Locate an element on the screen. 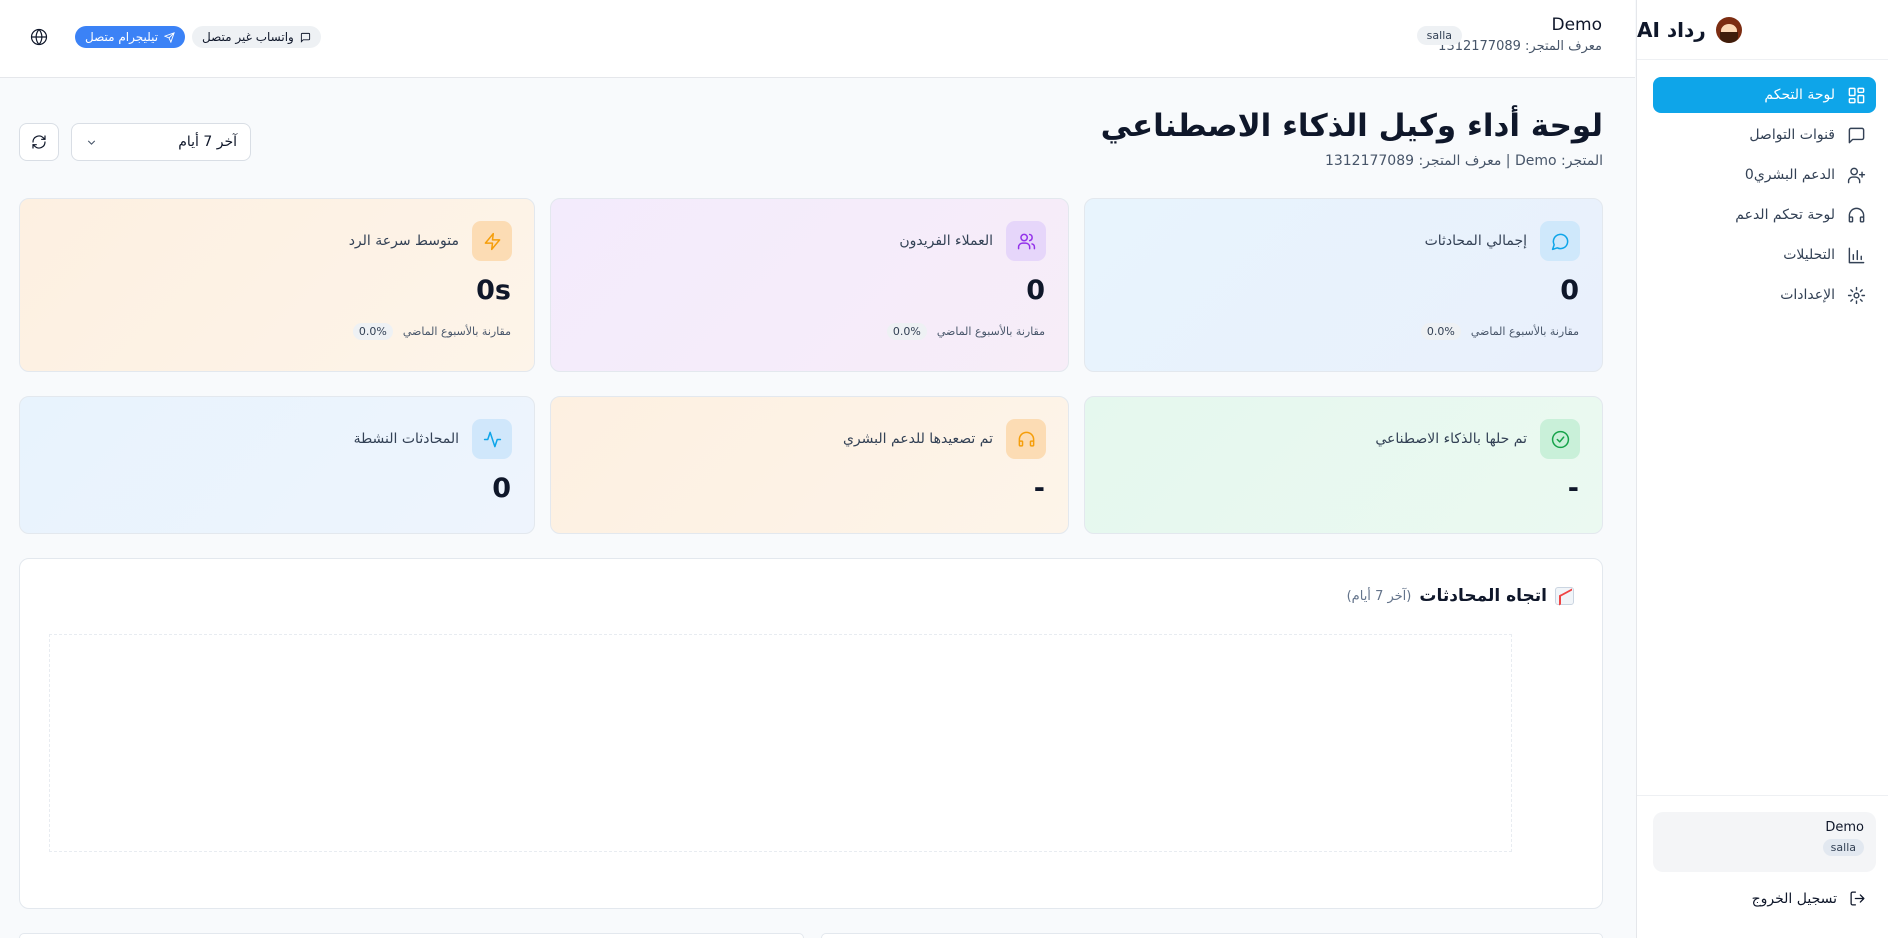 This screenshot has width=1888, height=938. sidebar-item-dashboard: لوحة التحكم is located at coordinates (1764, 95).